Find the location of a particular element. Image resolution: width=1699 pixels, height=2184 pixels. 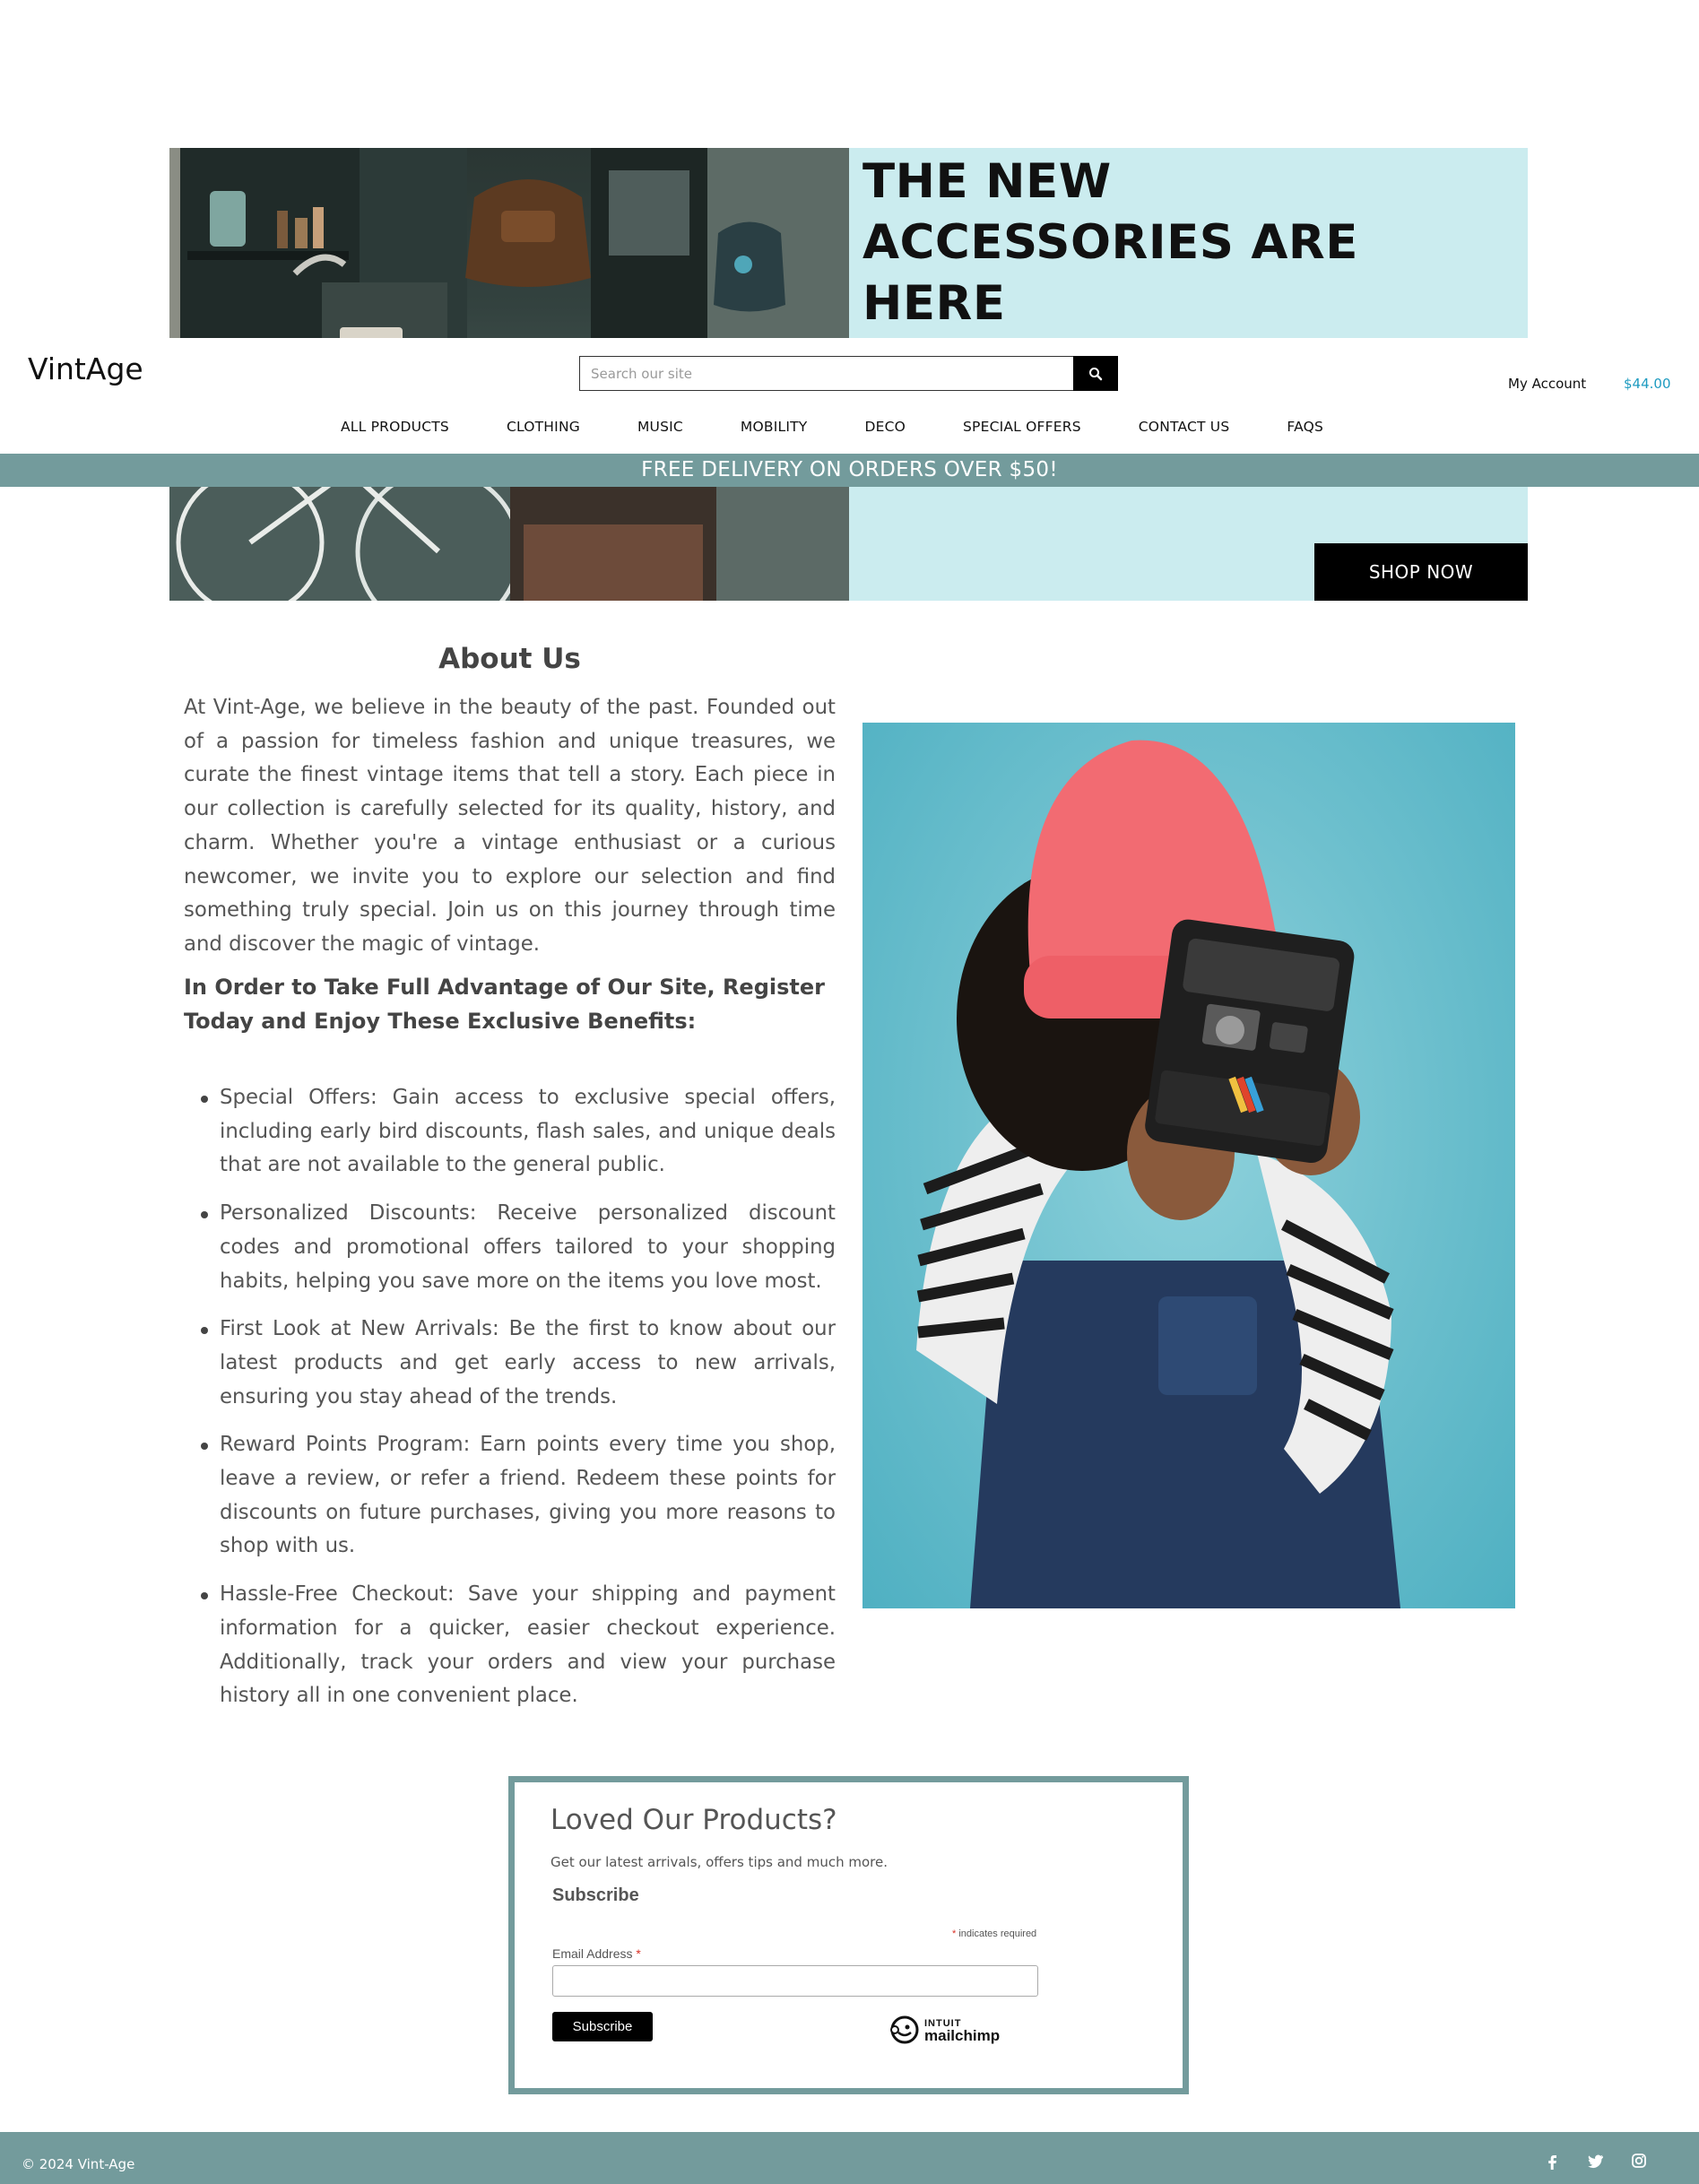

social-links is located at coordinates (1596, 2161).